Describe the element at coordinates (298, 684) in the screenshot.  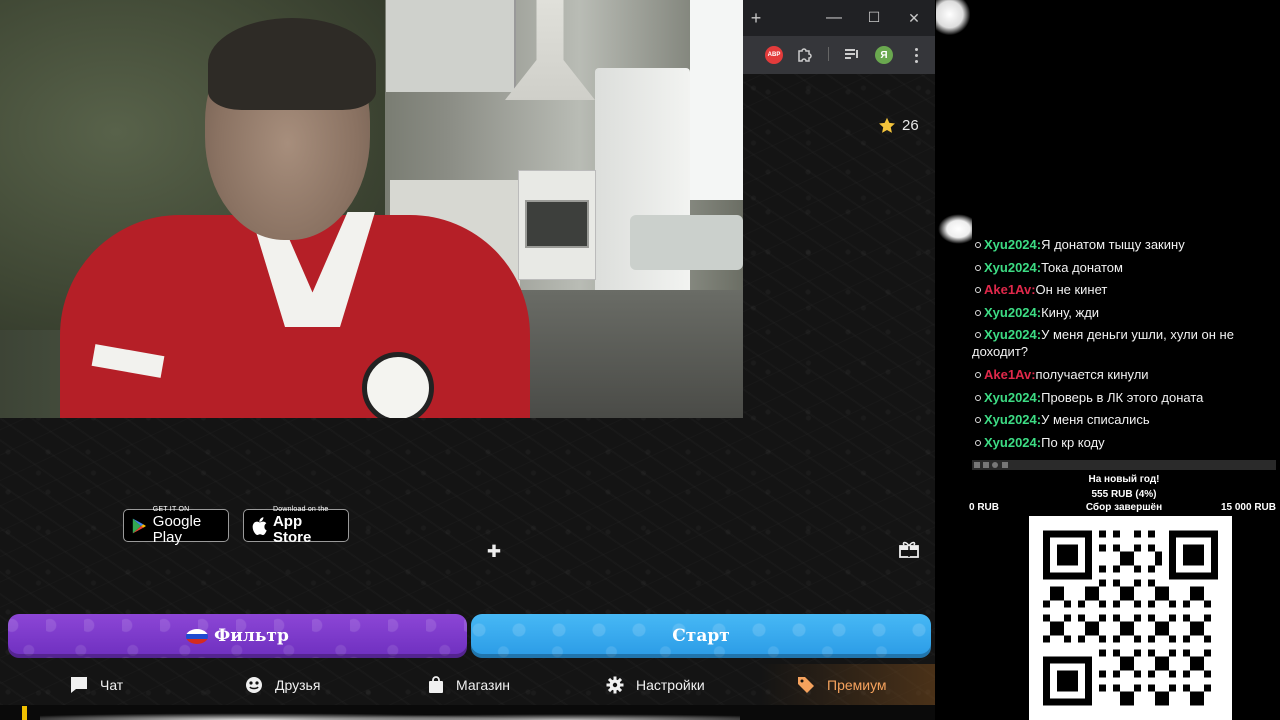
I see `nav-friends-label: Друзья` at that location.